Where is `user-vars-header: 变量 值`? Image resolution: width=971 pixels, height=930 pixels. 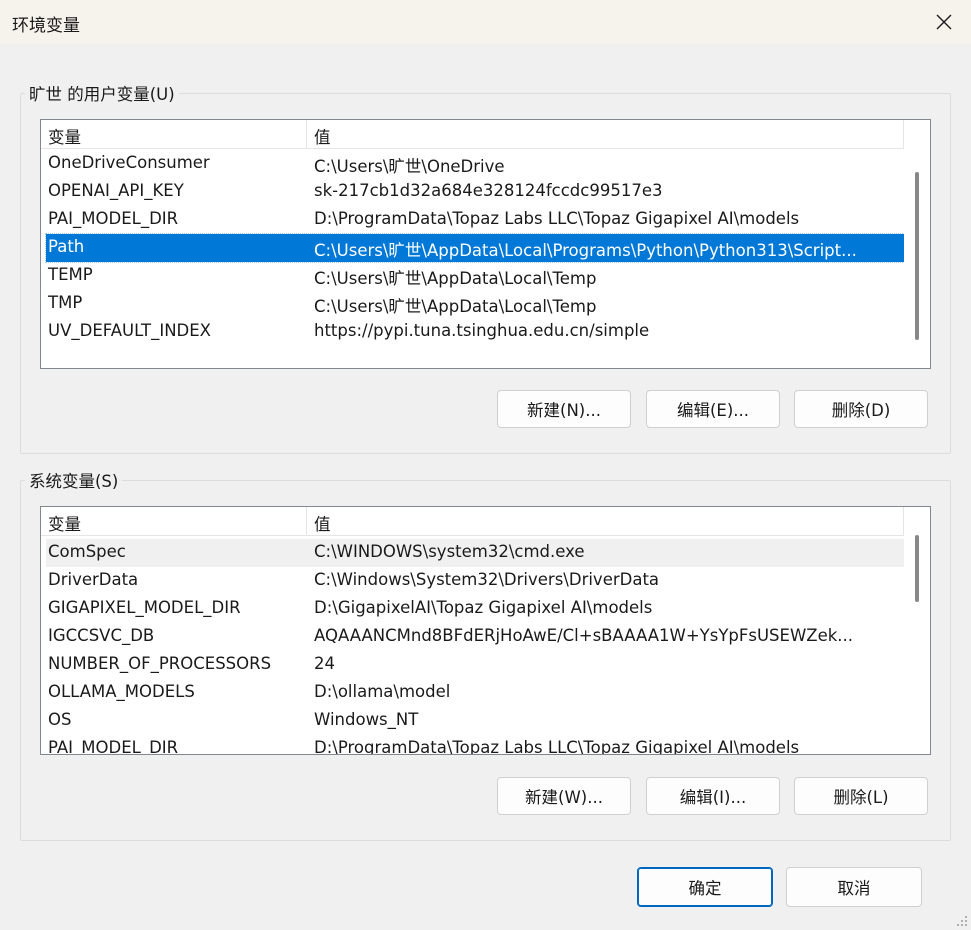 user-vars-header: 变量 值 is located at coordinates (472, 134).